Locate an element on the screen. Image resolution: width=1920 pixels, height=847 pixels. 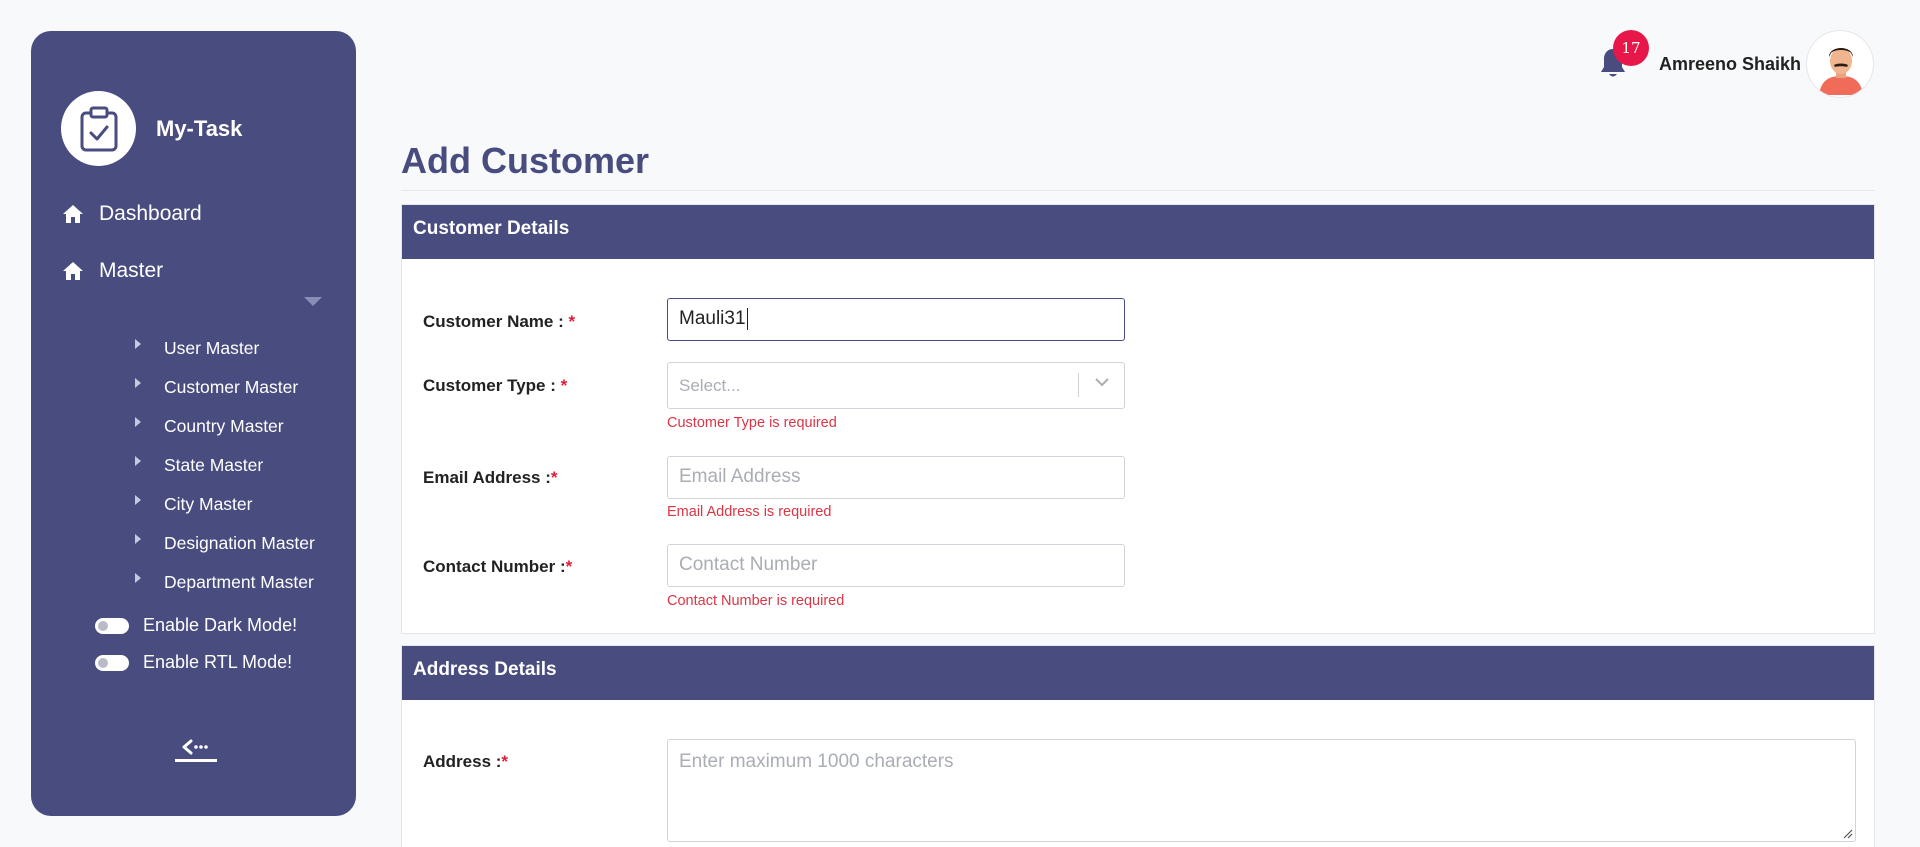
clipboard-check-icon is located at coordinates (98, 128).